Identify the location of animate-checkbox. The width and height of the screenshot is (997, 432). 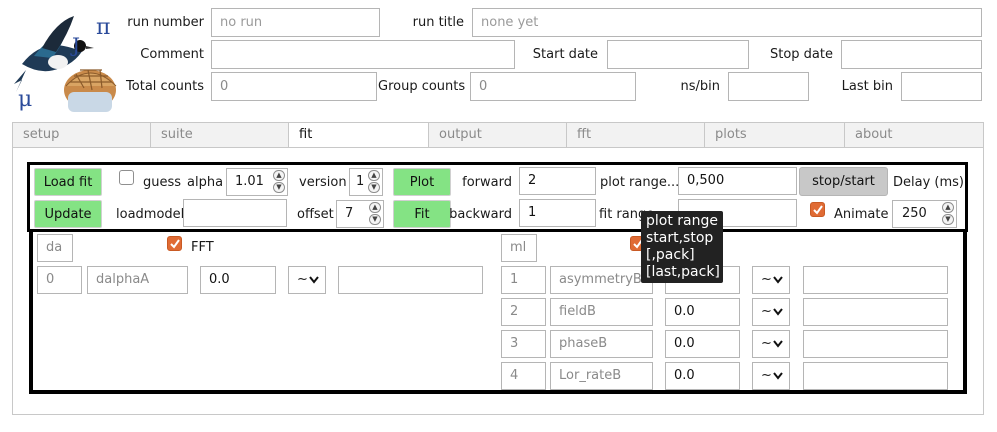
(817, 209).